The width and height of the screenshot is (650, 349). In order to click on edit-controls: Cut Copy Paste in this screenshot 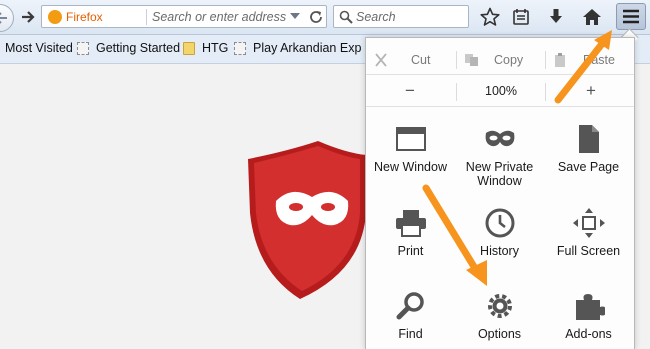, I will do `click(500, 60)`.